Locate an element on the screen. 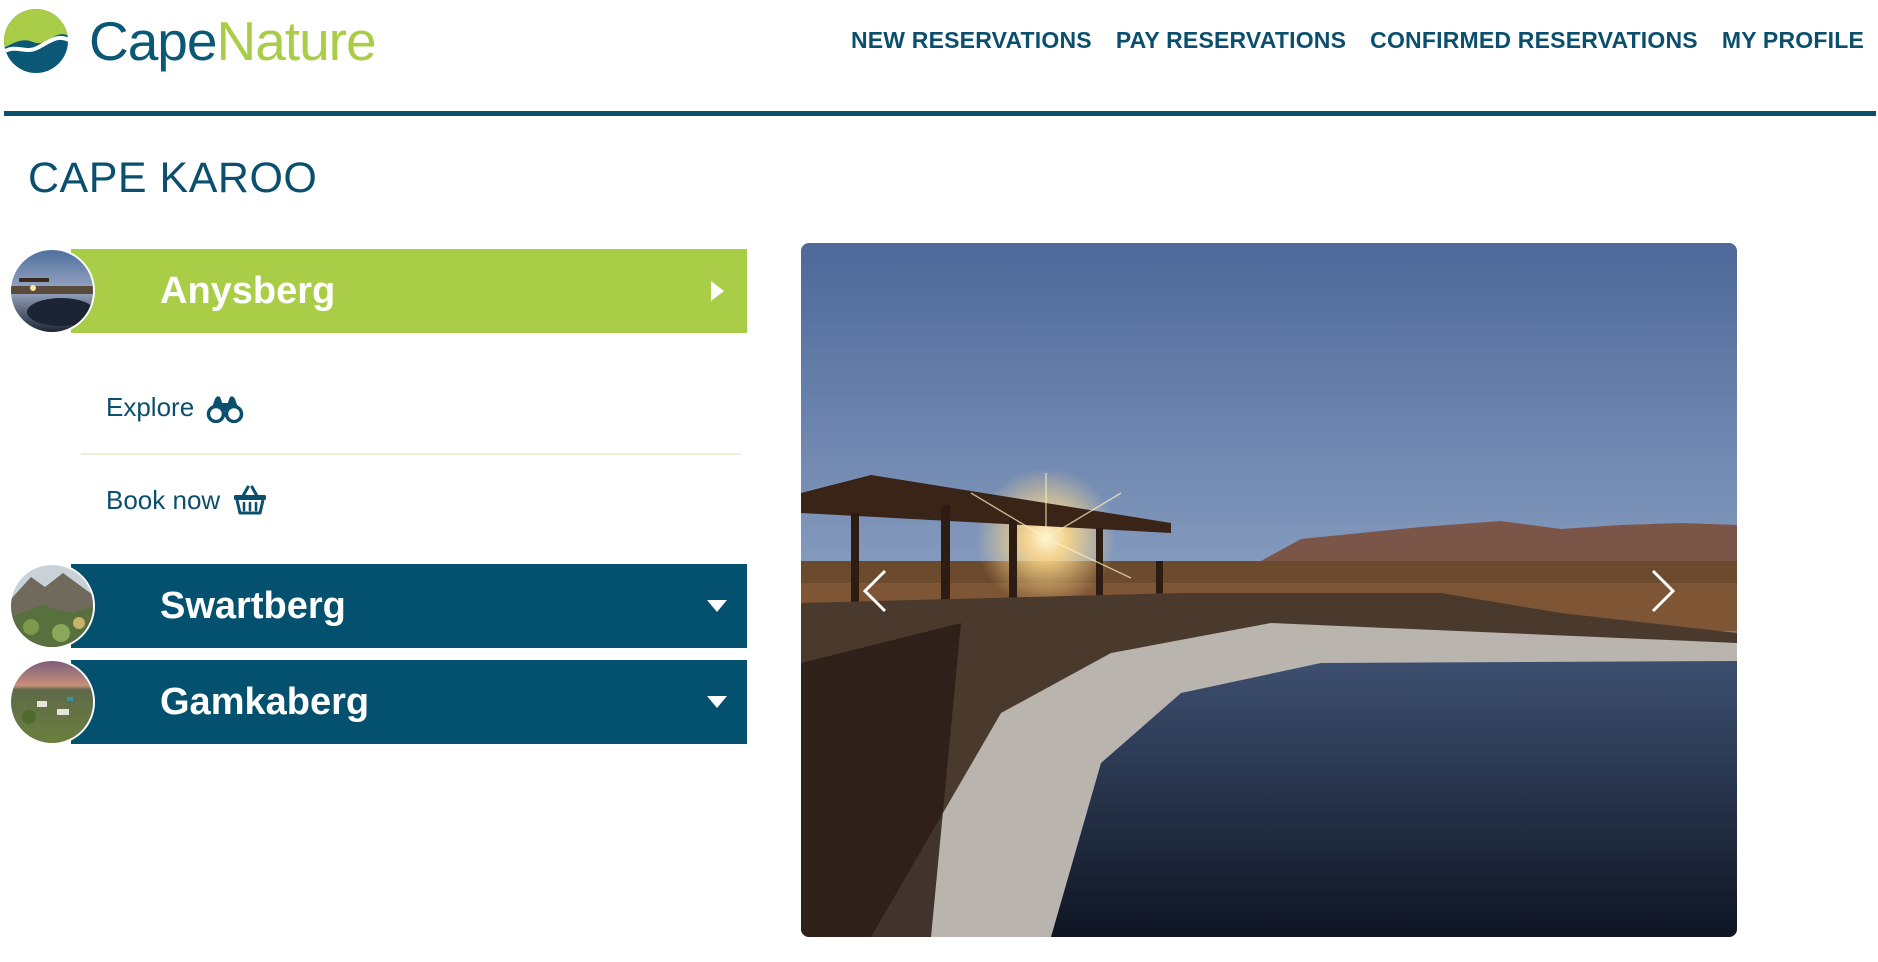 The image size is (1878, 962). reserve-thumbnail-swartberg is located at coordinates (52, 606).